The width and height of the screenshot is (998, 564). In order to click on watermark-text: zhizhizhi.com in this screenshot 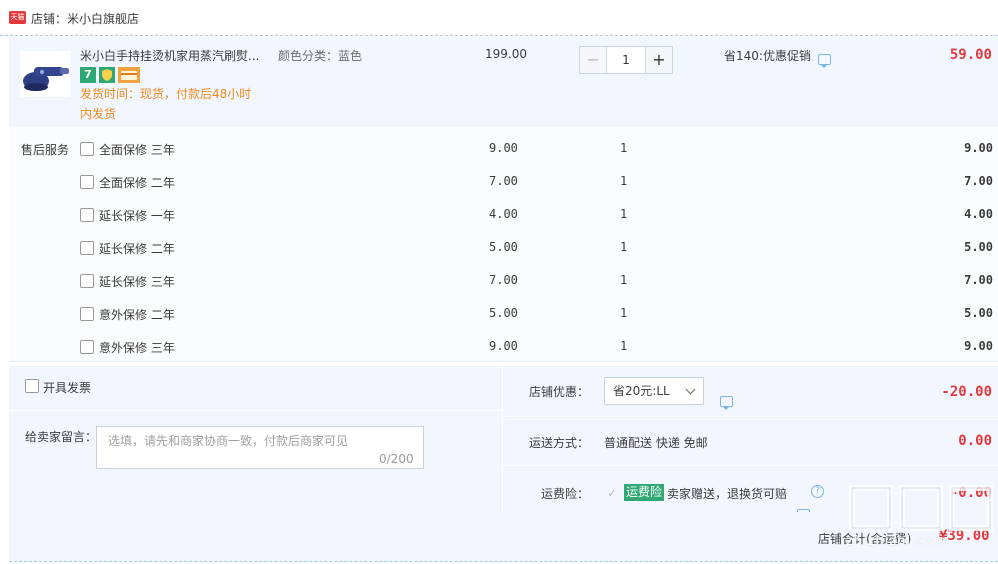, I will do `click(896, 541)`.